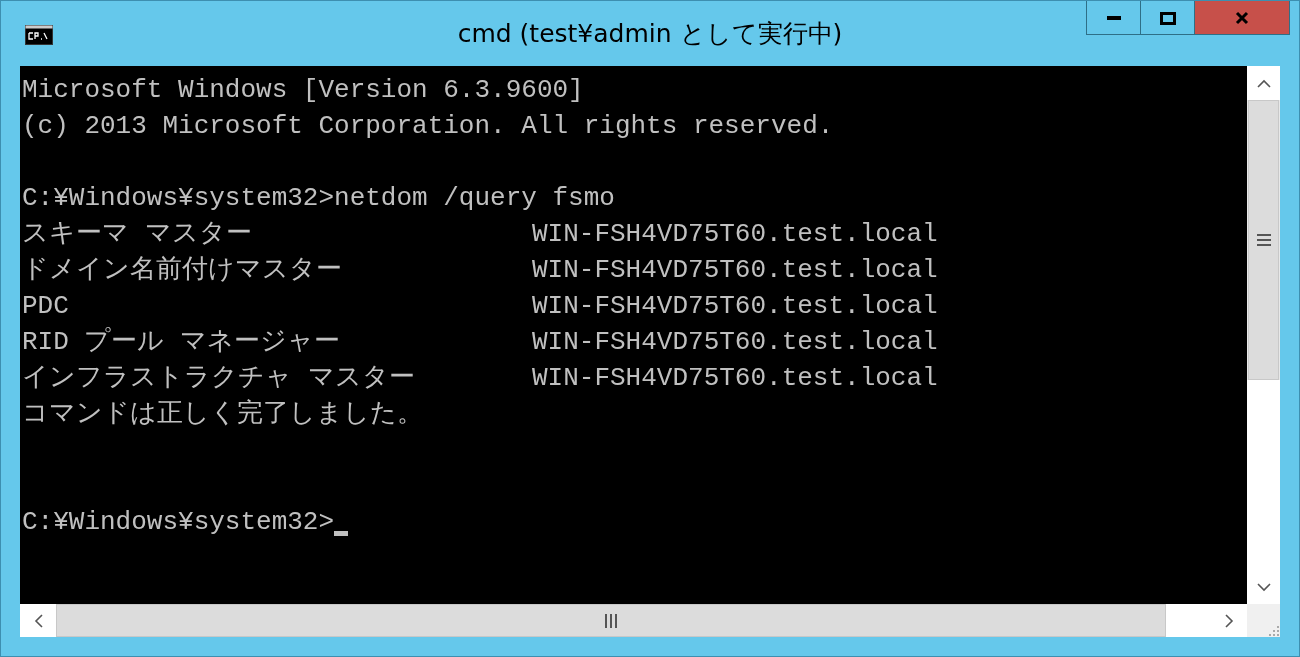 This screenshot has height=657, width=1300. Describe the element at coordinates (222, 414) in the screenshot. I see `console-line: コマンドは正しく完了しました。` at that location.